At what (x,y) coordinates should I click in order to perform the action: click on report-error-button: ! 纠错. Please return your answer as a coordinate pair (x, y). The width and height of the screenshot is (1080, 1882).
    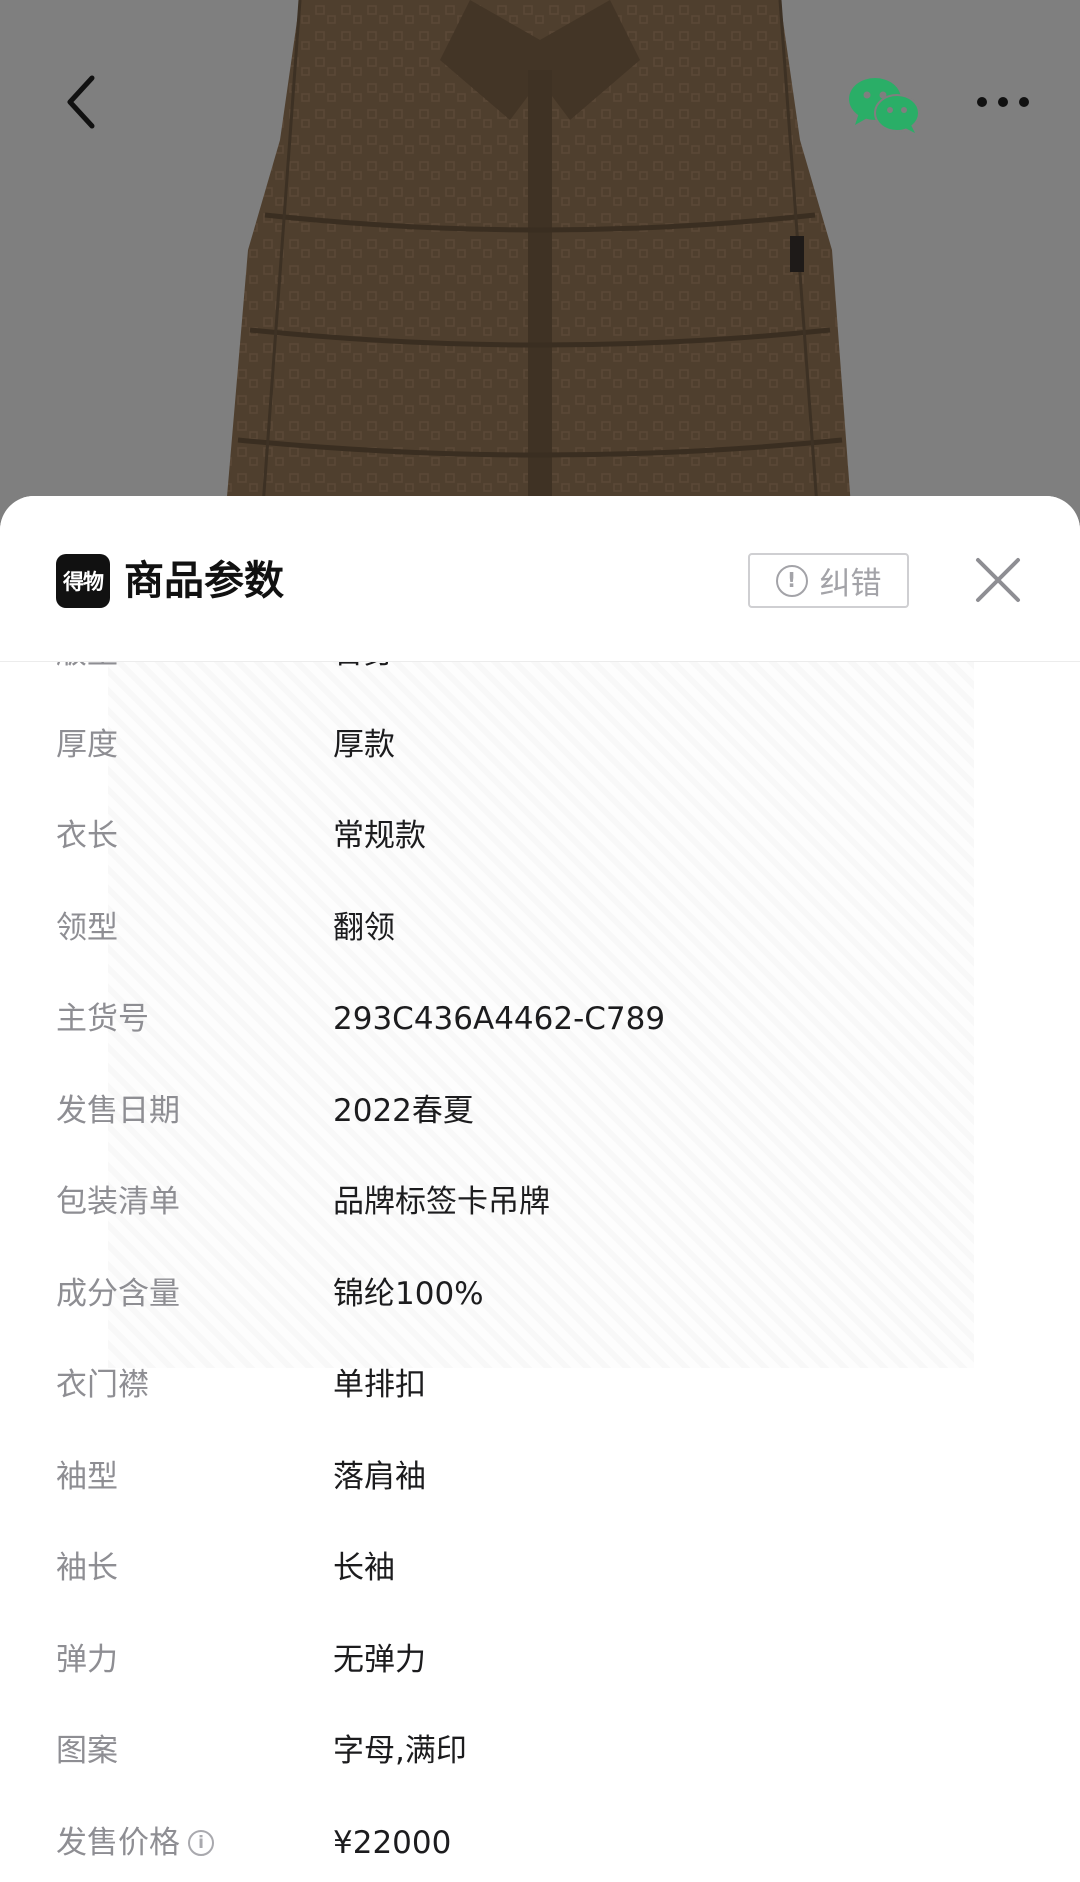
    Looking at the image, I should click on (828, 580).